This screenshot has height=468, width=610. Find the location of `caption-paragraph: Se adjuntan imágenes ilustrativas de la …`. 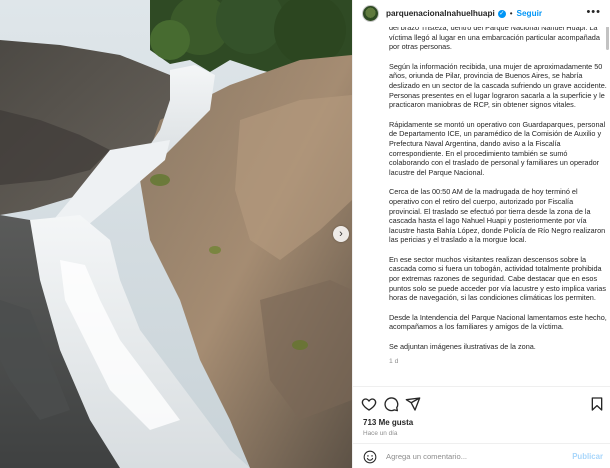

caption-paragraph: Se adjuntan imágenes ilustrativas de la … is located at coordinates (462, 347).